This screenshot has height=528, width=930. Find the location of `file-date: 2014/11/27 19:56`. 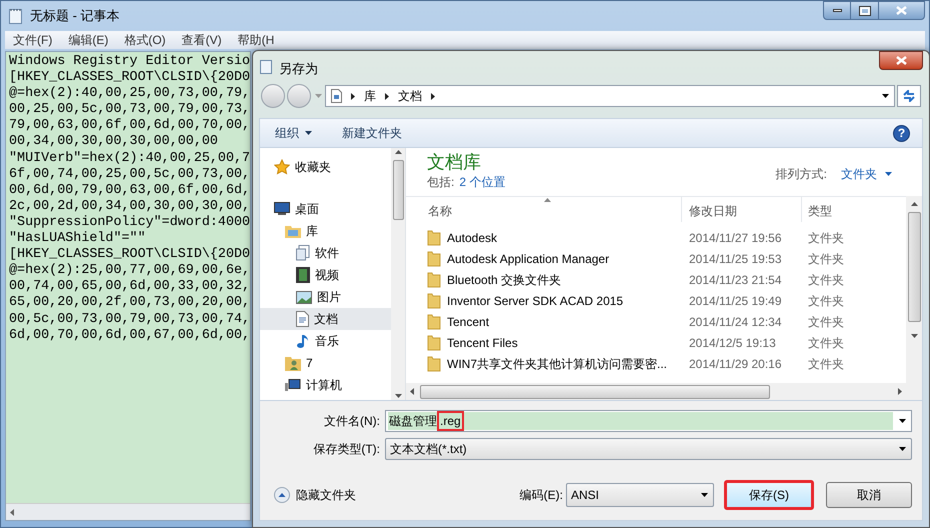

file-date: 2014/11/27 19:56 is located at coordinates (735, 238).